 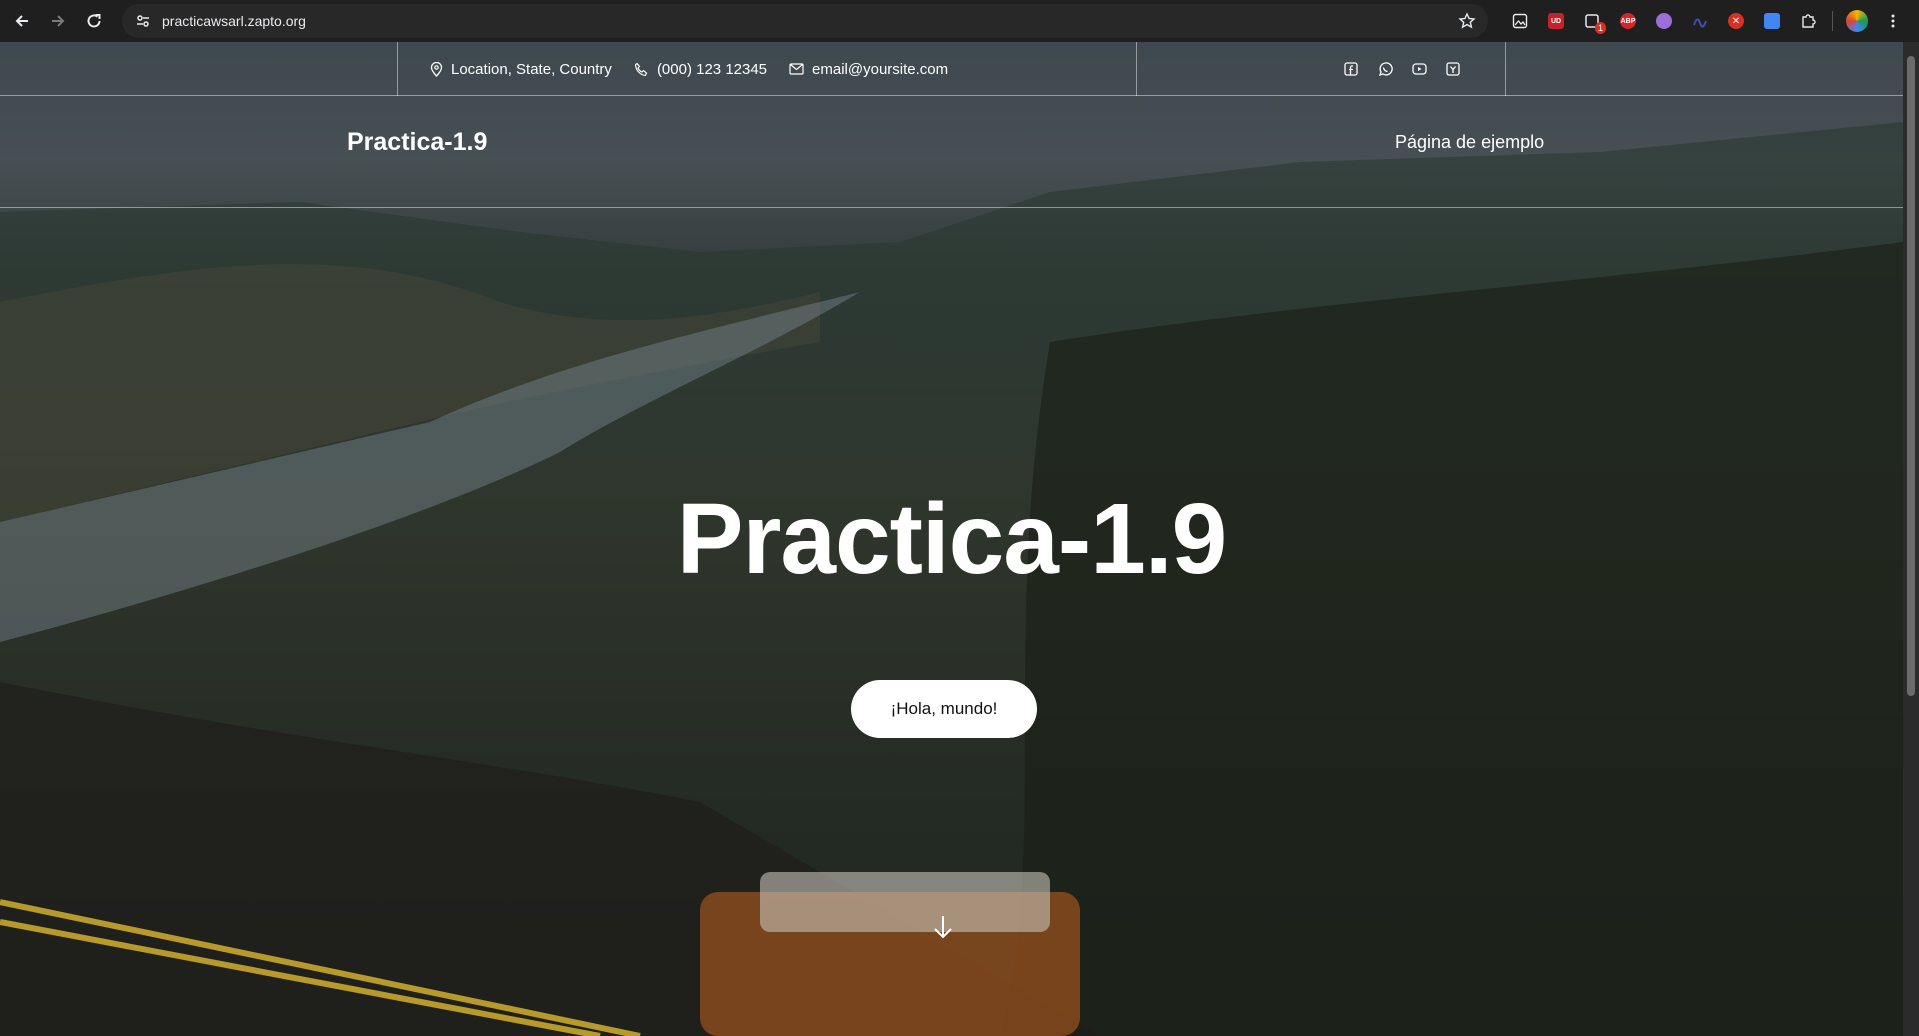 I want to click on map-pin-icon, so click(x=436, y=69).